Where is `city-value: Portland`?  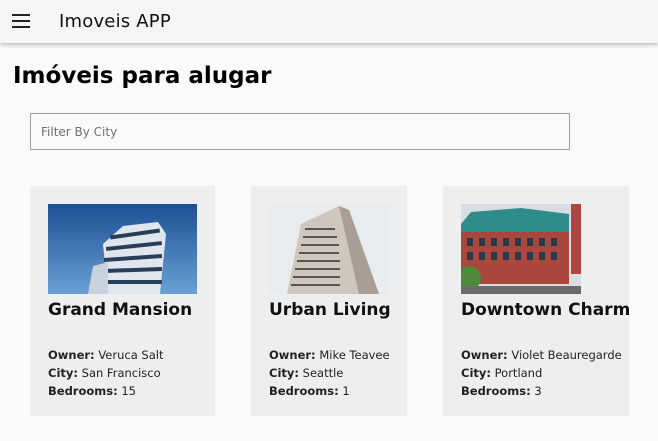
city-value: Portland is located at coordinates (518, 373).